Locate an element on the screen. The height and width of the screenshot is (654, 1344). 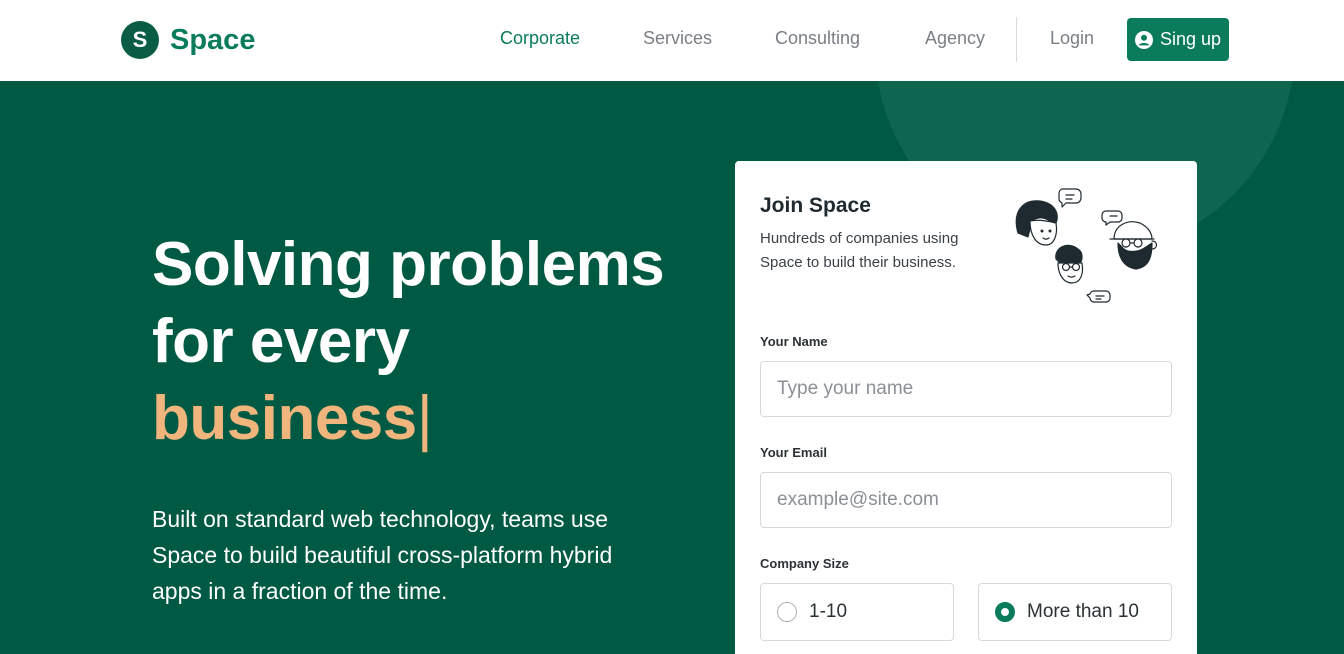
company-size-option-1-10: 1-10 is located at coordinates (857, 612).